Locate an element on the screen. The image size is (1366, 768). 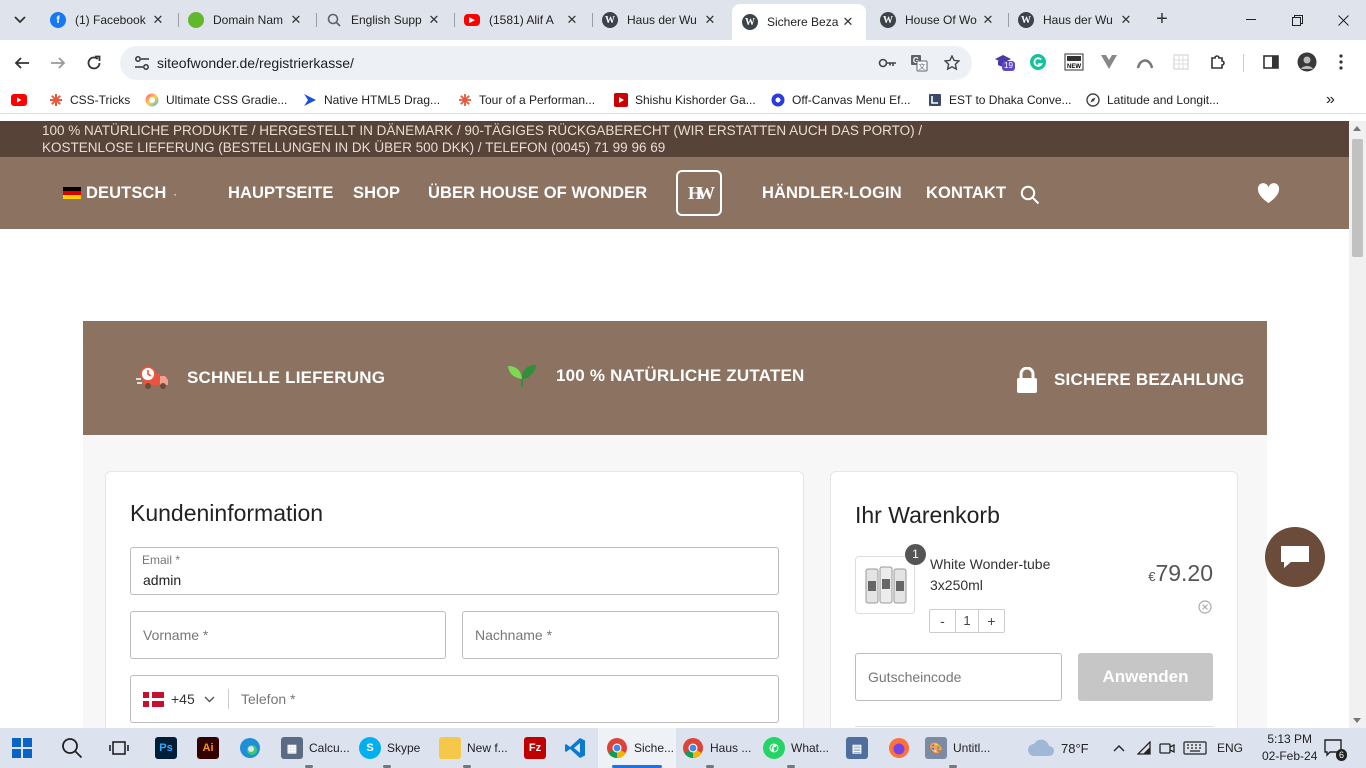
weather-widget: 78°F is located at coordinates (1058, 748).